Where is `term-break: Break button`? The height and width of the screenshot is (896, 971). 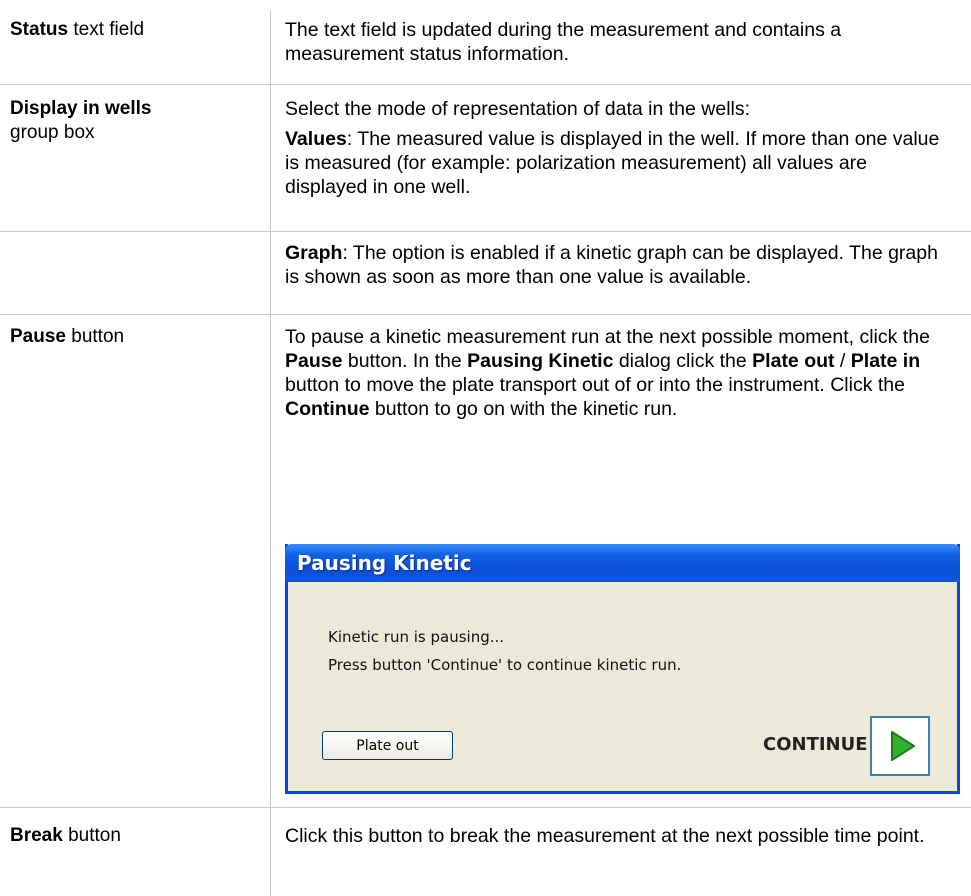
term-break: Break button is located at coordinates (65, 835).